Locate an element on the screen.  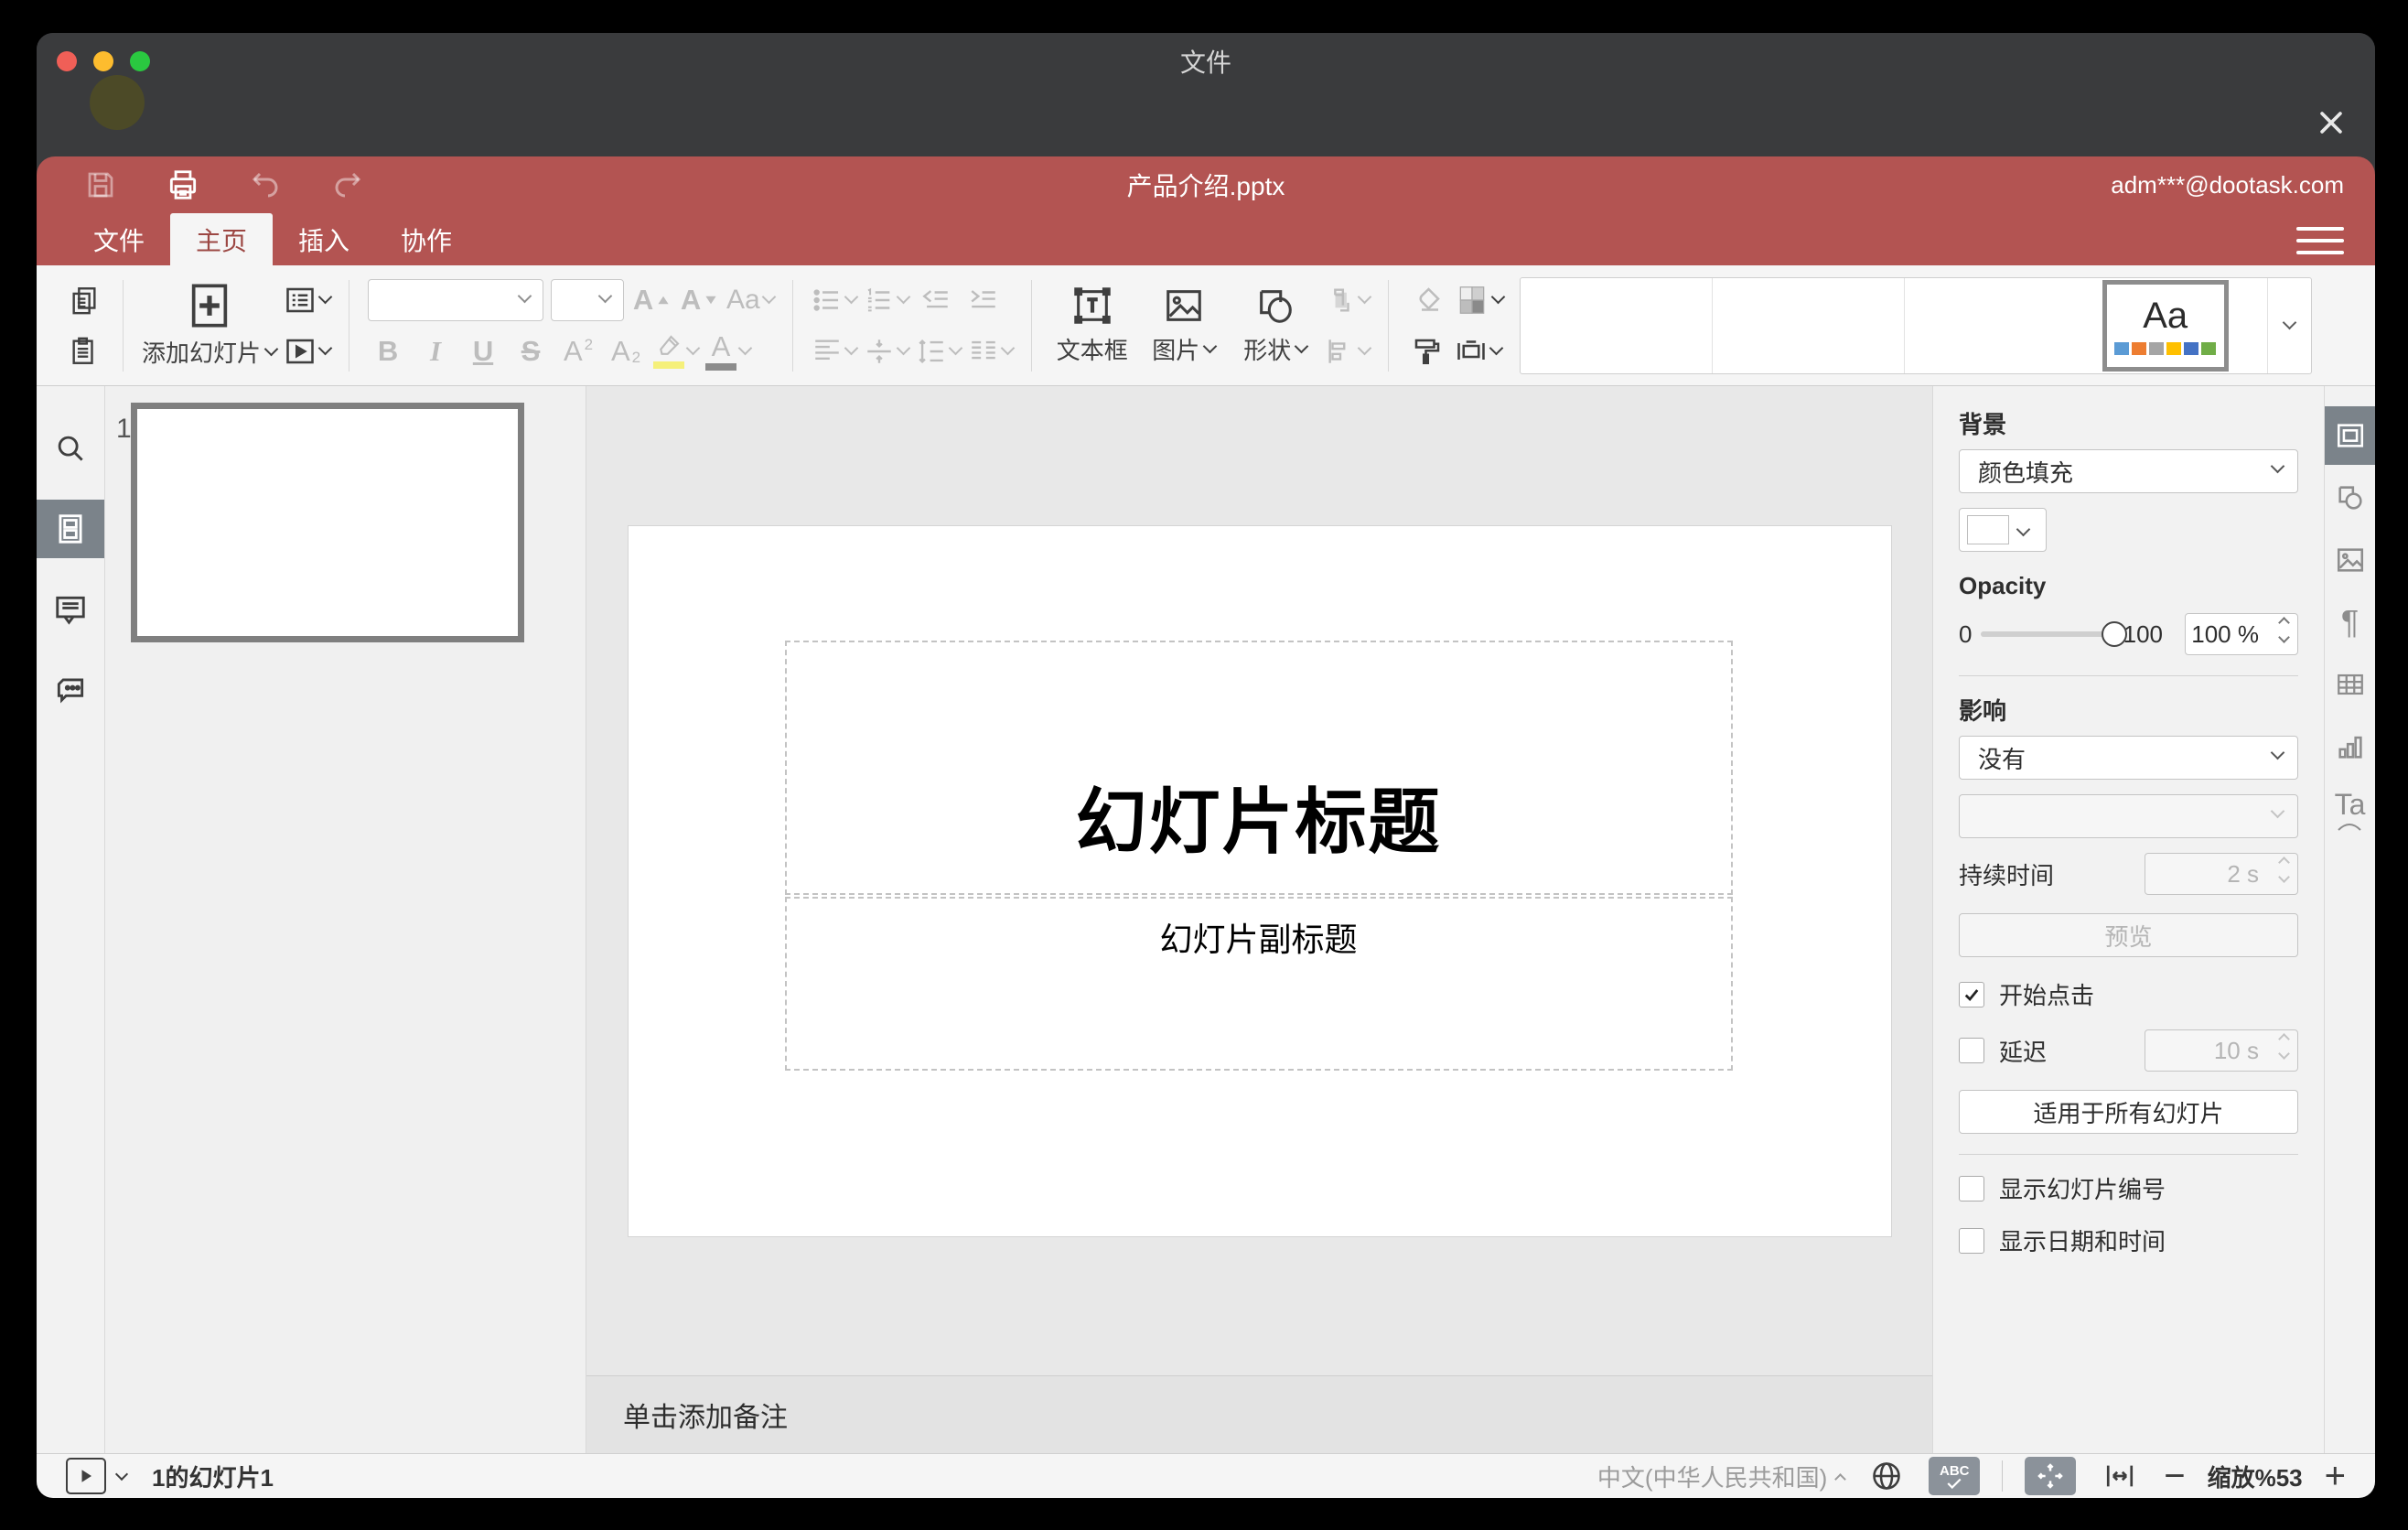
fit-to-slide-icon is located at coordinates (2051, 1476).